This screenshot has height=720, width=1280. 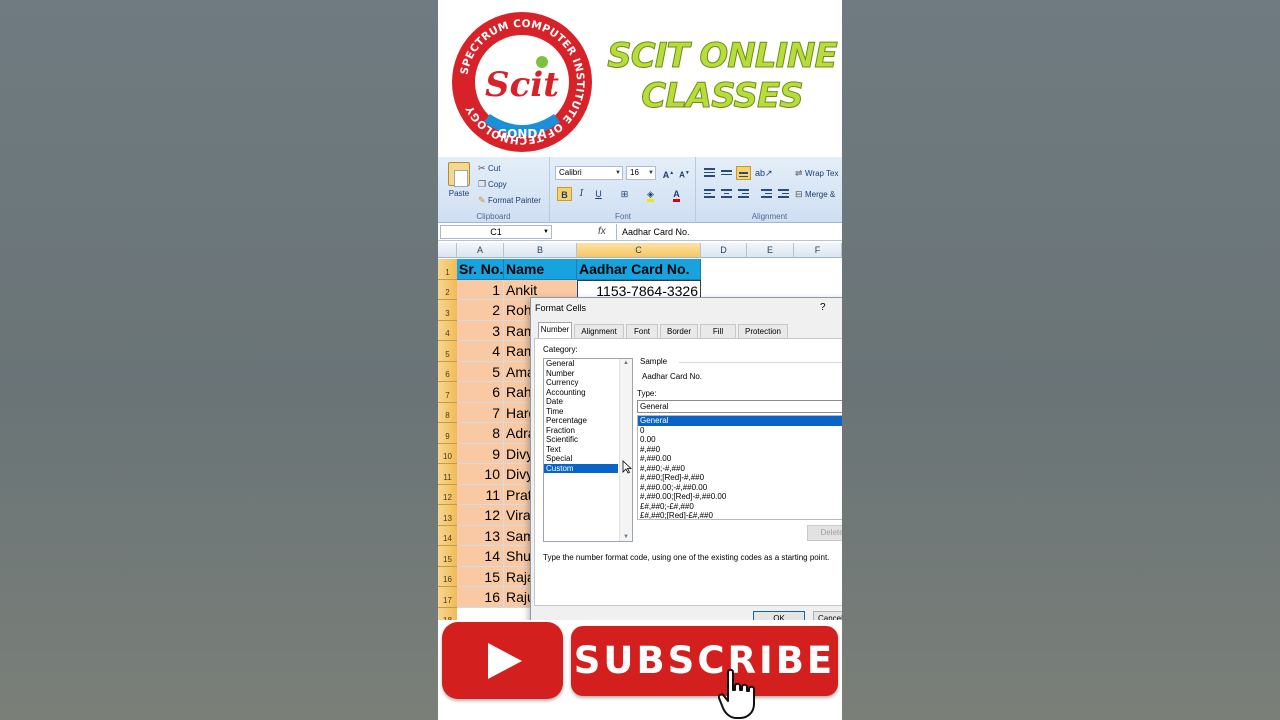 What do you see at coordinates (684, 173) in the screenshot?
I see `shrink-font-button: A▼` at bounding box center [684, 173].